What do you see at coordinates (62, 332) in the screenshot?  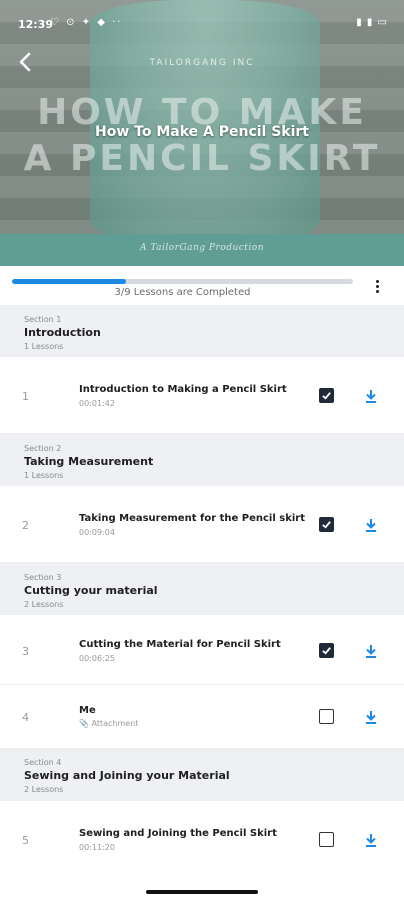 I see `section-title: Introduction` at bounding box center [62, 332].